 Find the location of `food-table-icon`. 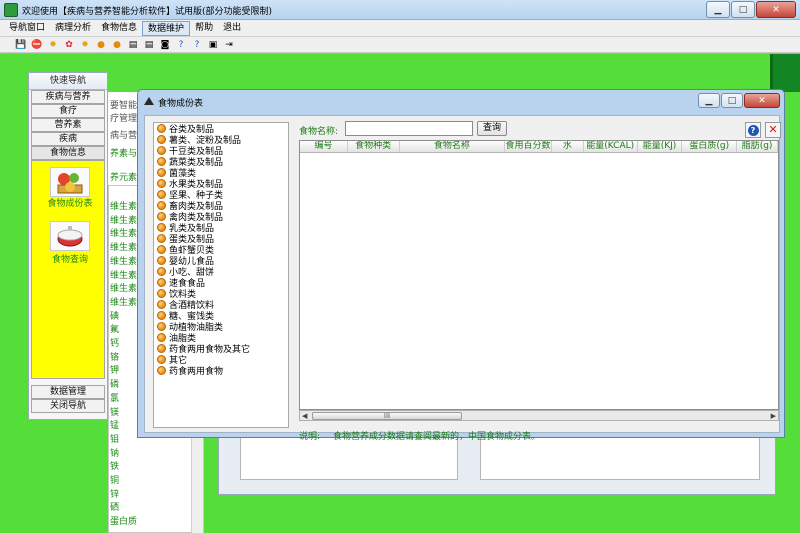

food-table-icon is located at coordinates (70, 182).